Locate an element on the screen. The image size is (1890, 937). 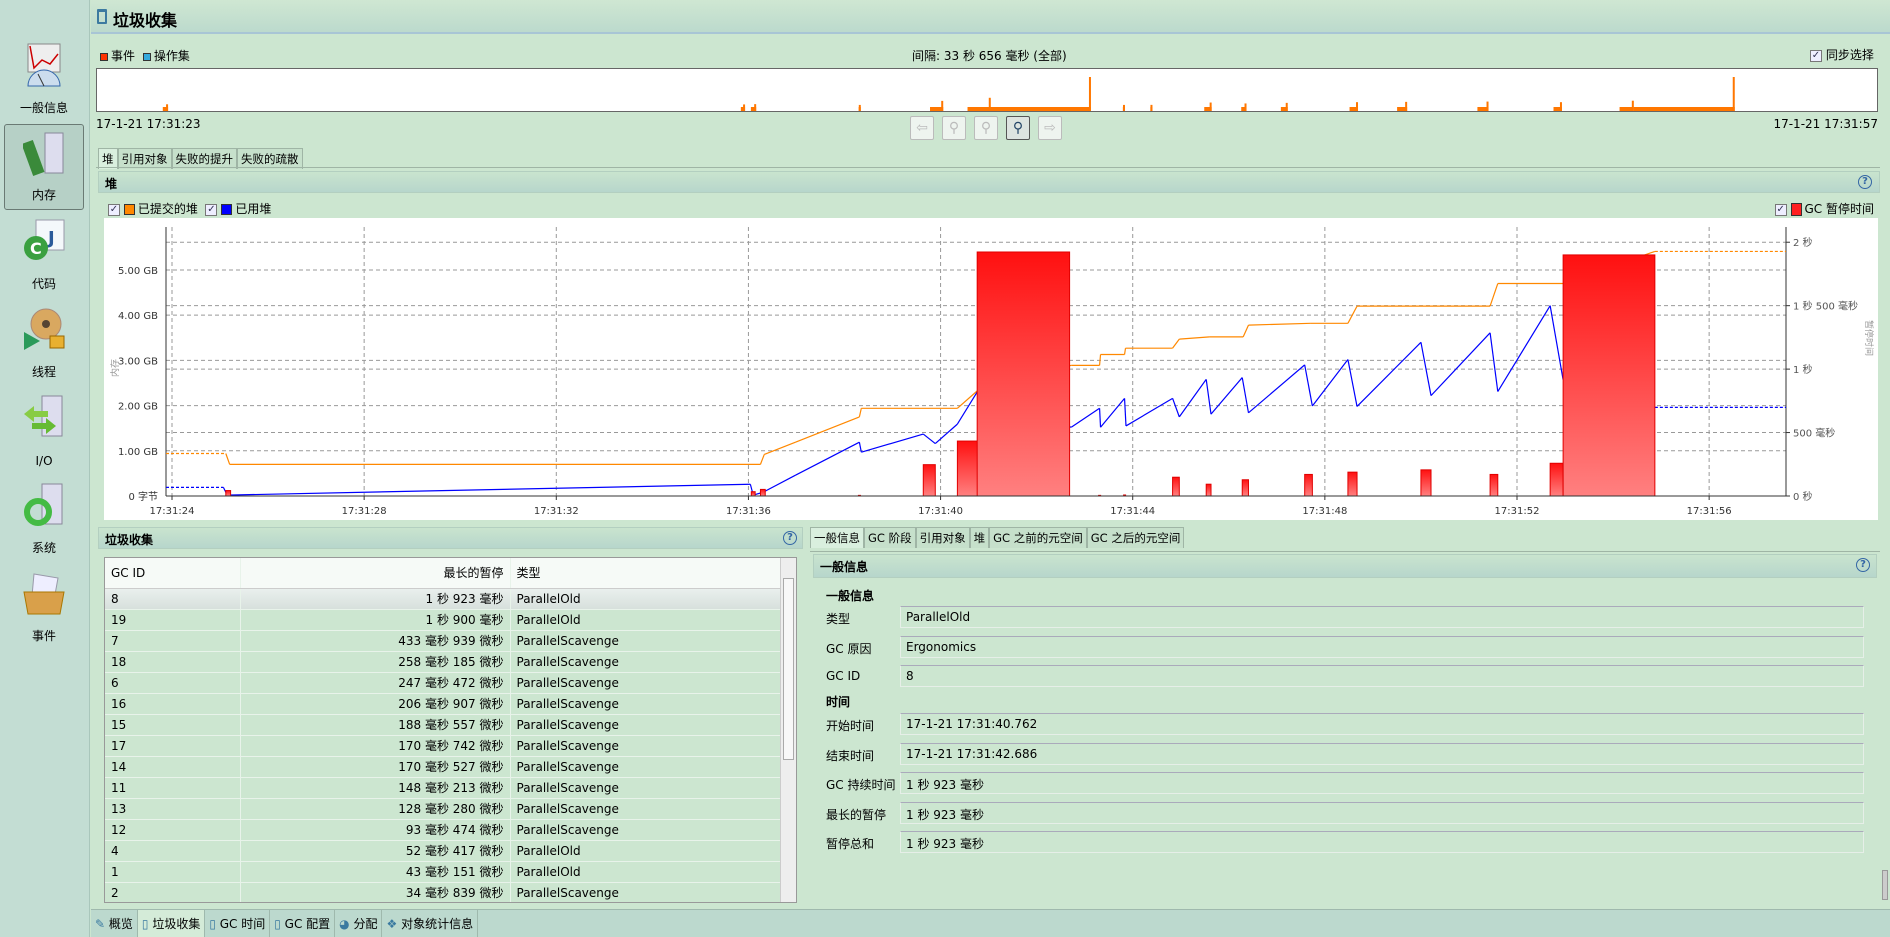
field-value: ParallelOld is located at coordinates (1382, 617).